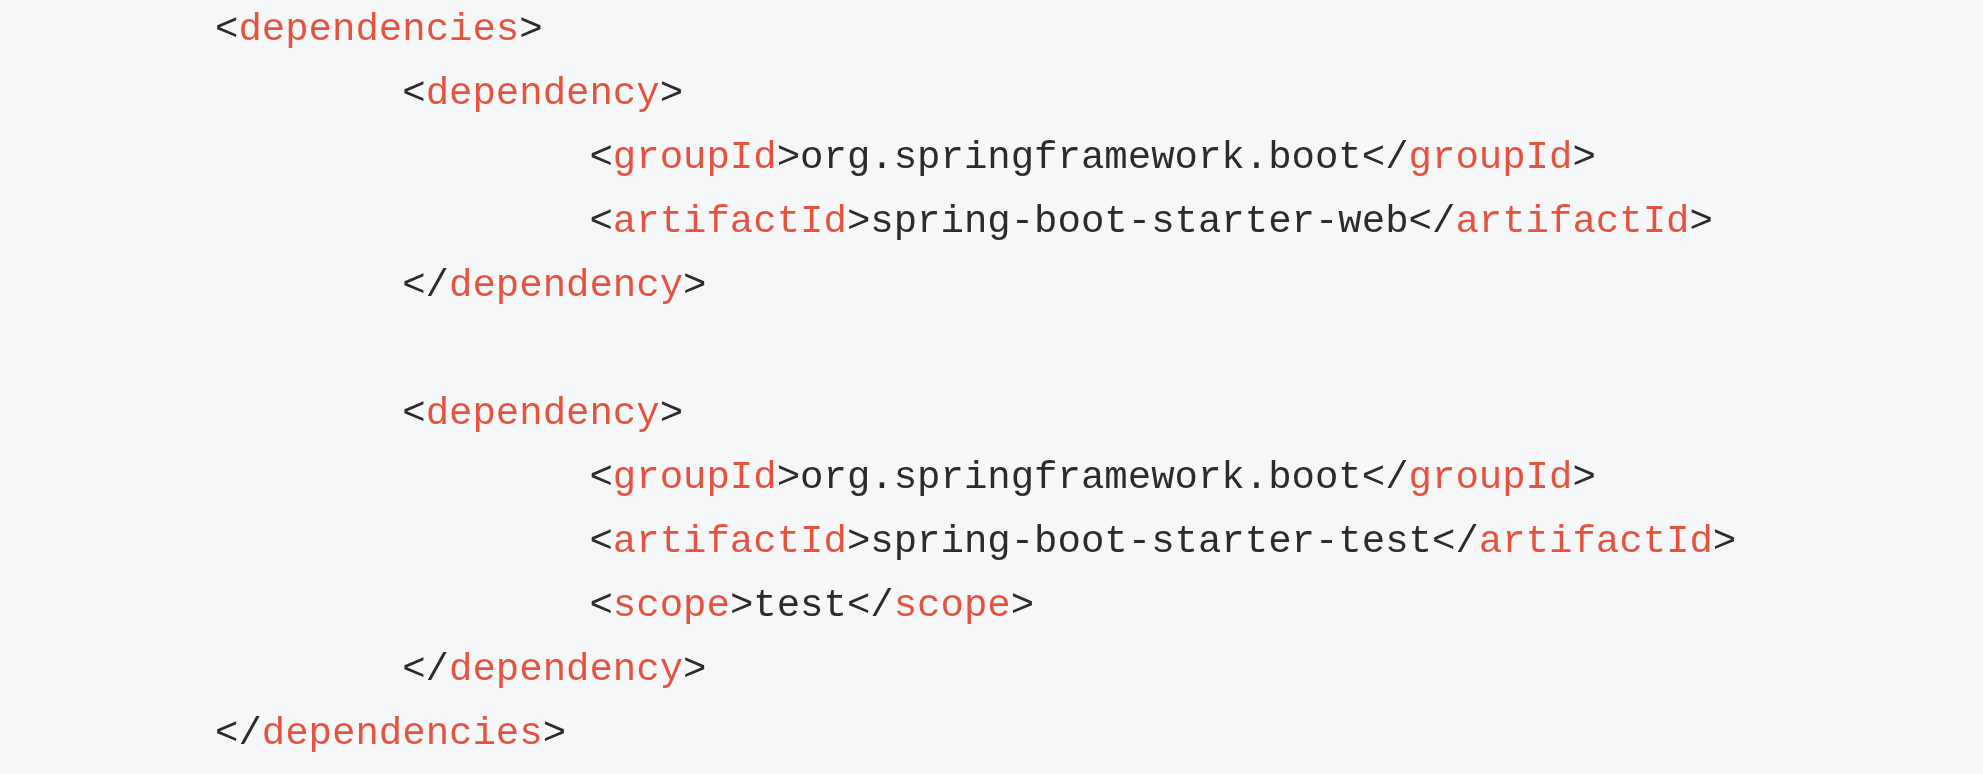 The image size is (1983, 774). I want to click on code-line: <dependencies>, so click(379, 30).